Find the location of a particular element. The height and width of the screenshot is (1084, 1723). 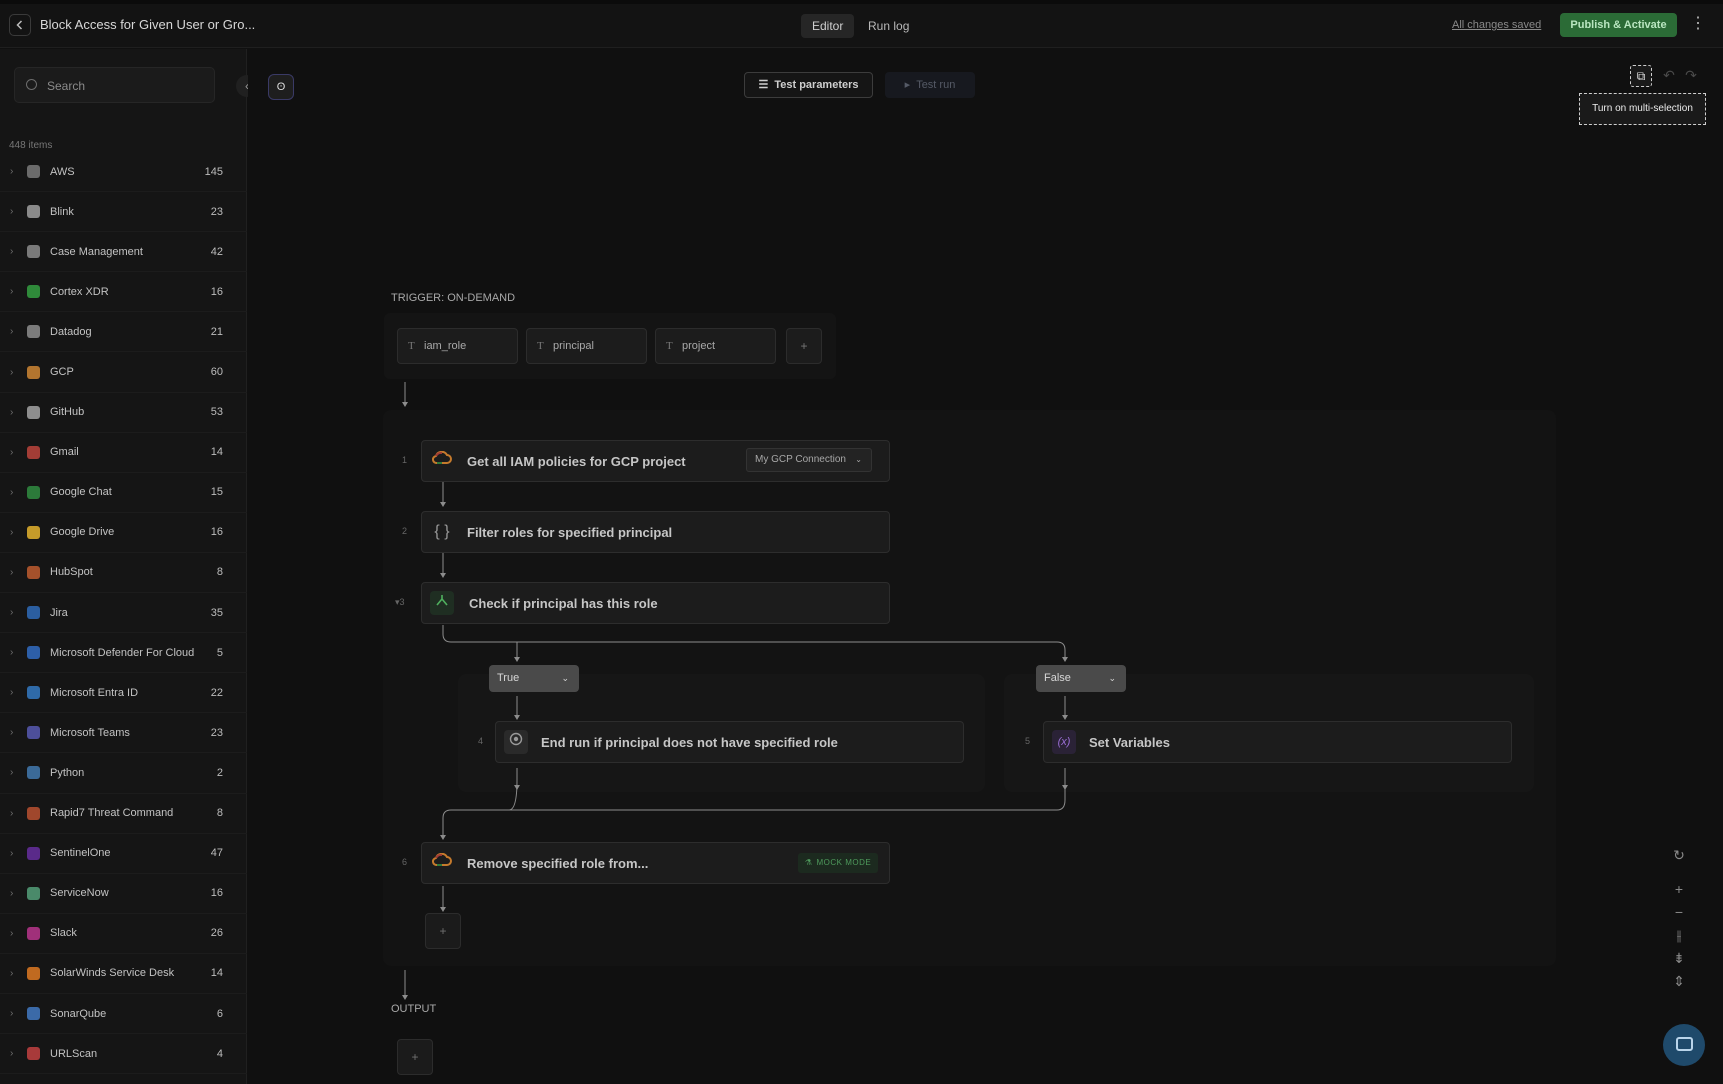

step-filter-roles: { } Filter roles for specified principal is located at coordinates (655, 532).